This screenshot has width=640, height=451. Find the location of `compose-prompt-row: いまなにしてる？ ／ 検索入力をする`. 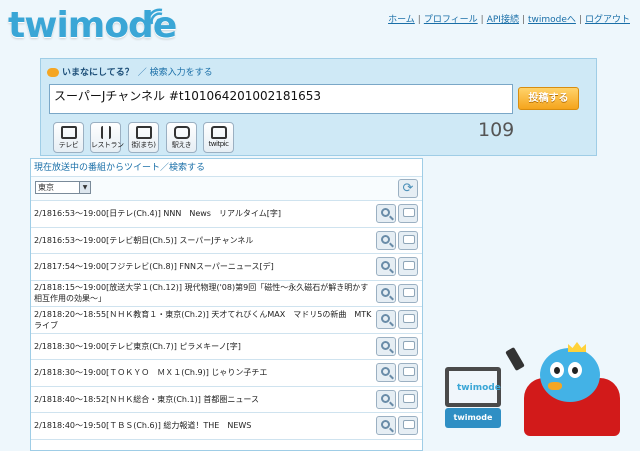

compose-prompt-row: いまなにしてる？ ／ 検索入力をする is located at coordinates (130, 71).